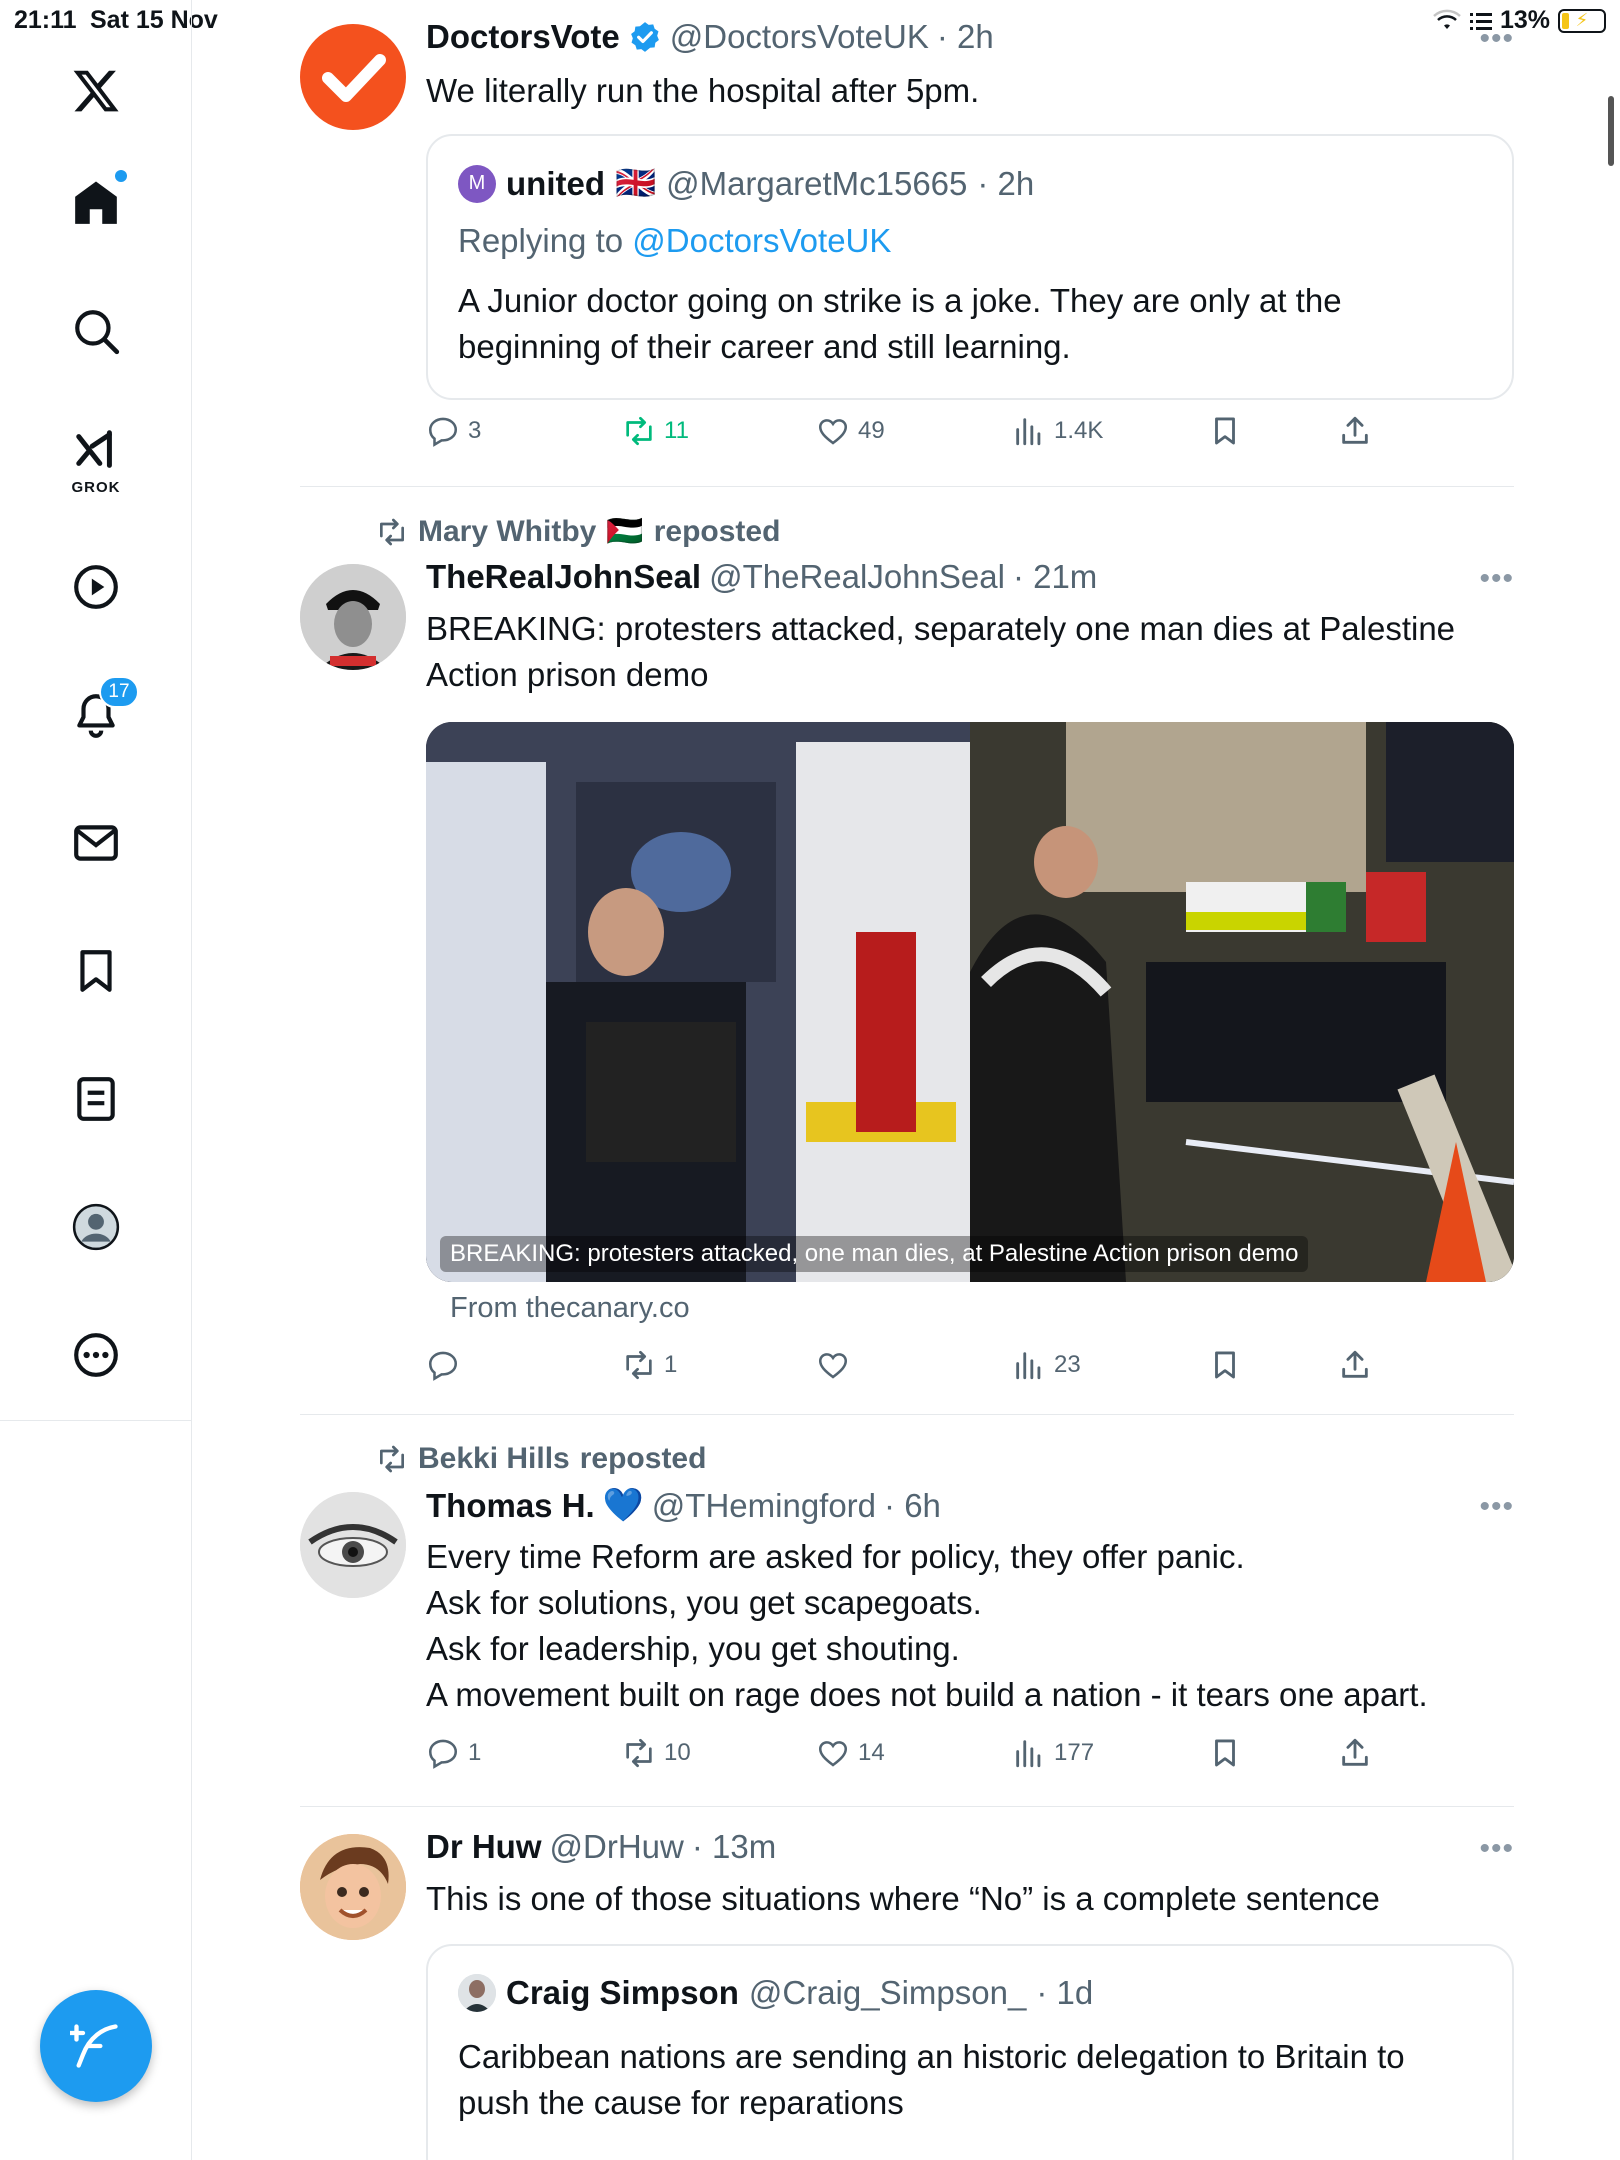  I want to click on notifications-icon: 17, so click(100, 713).